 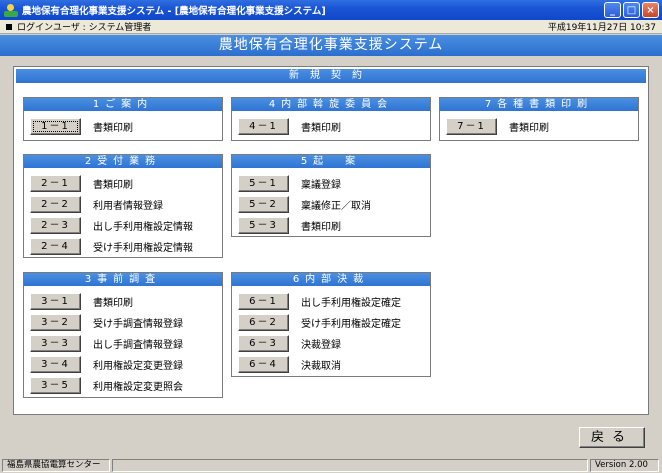 I want to click on menu-row: 5－2 稟議修正／取消, so click(x=304, y=204).